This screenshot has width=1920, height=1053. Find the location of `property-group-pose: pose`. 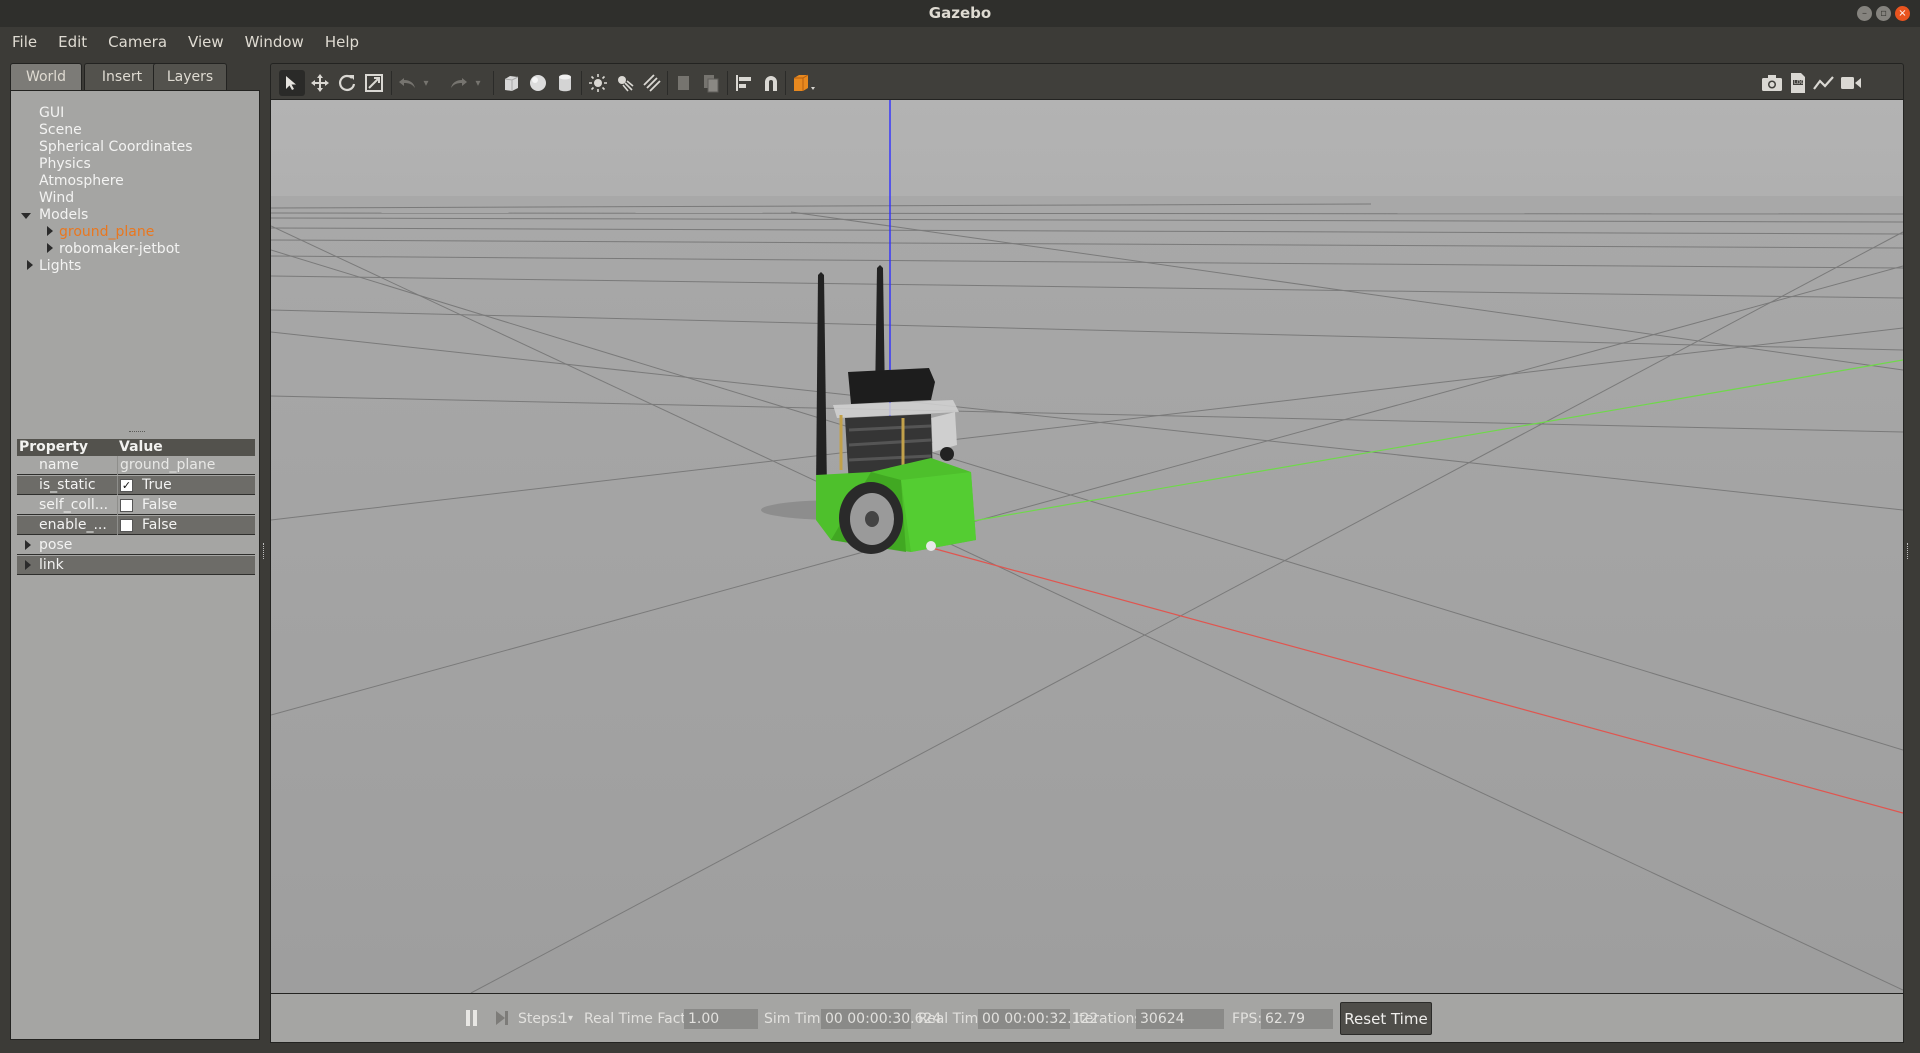

property-group-pose: pose is located at coordinates (136, 545).